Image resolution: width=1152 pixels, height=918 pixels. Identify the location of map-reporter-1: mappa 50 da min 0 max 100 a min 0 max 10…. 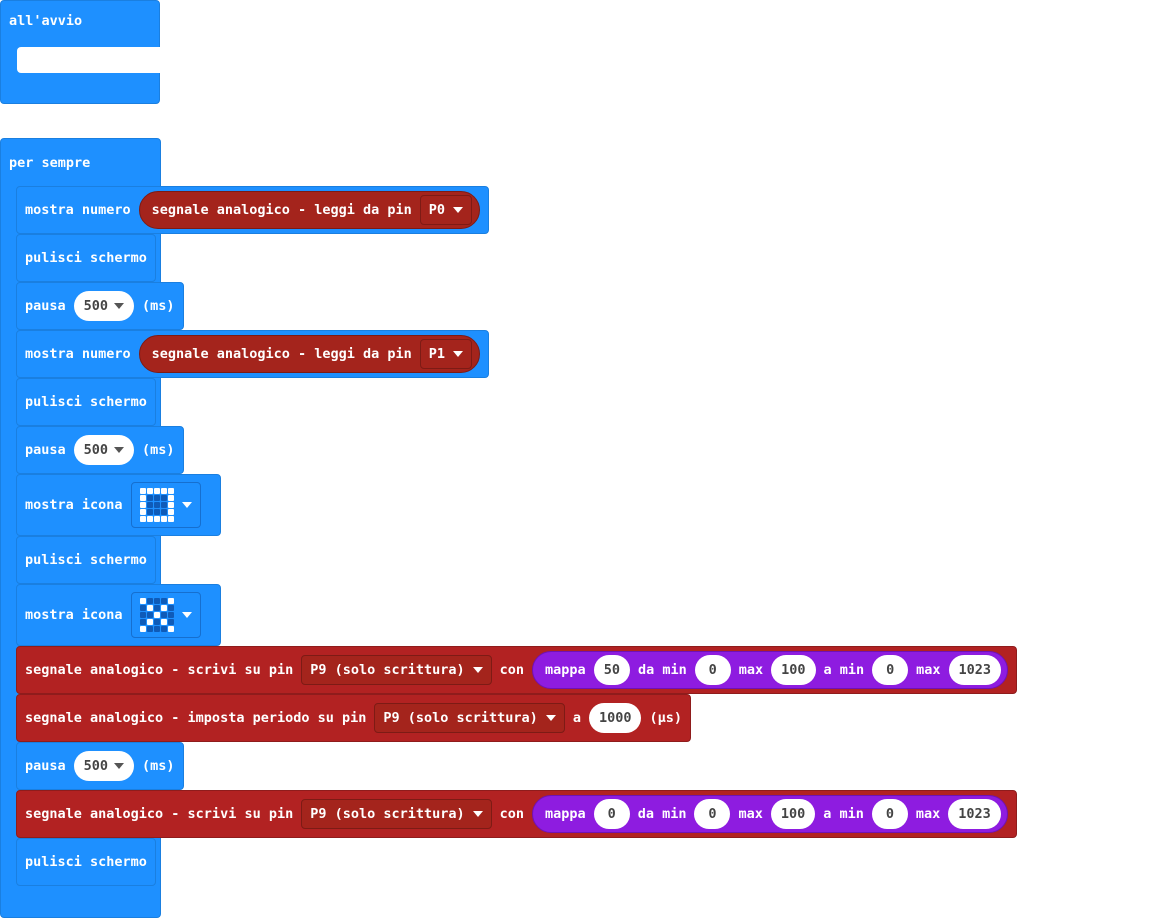
(770, 670).